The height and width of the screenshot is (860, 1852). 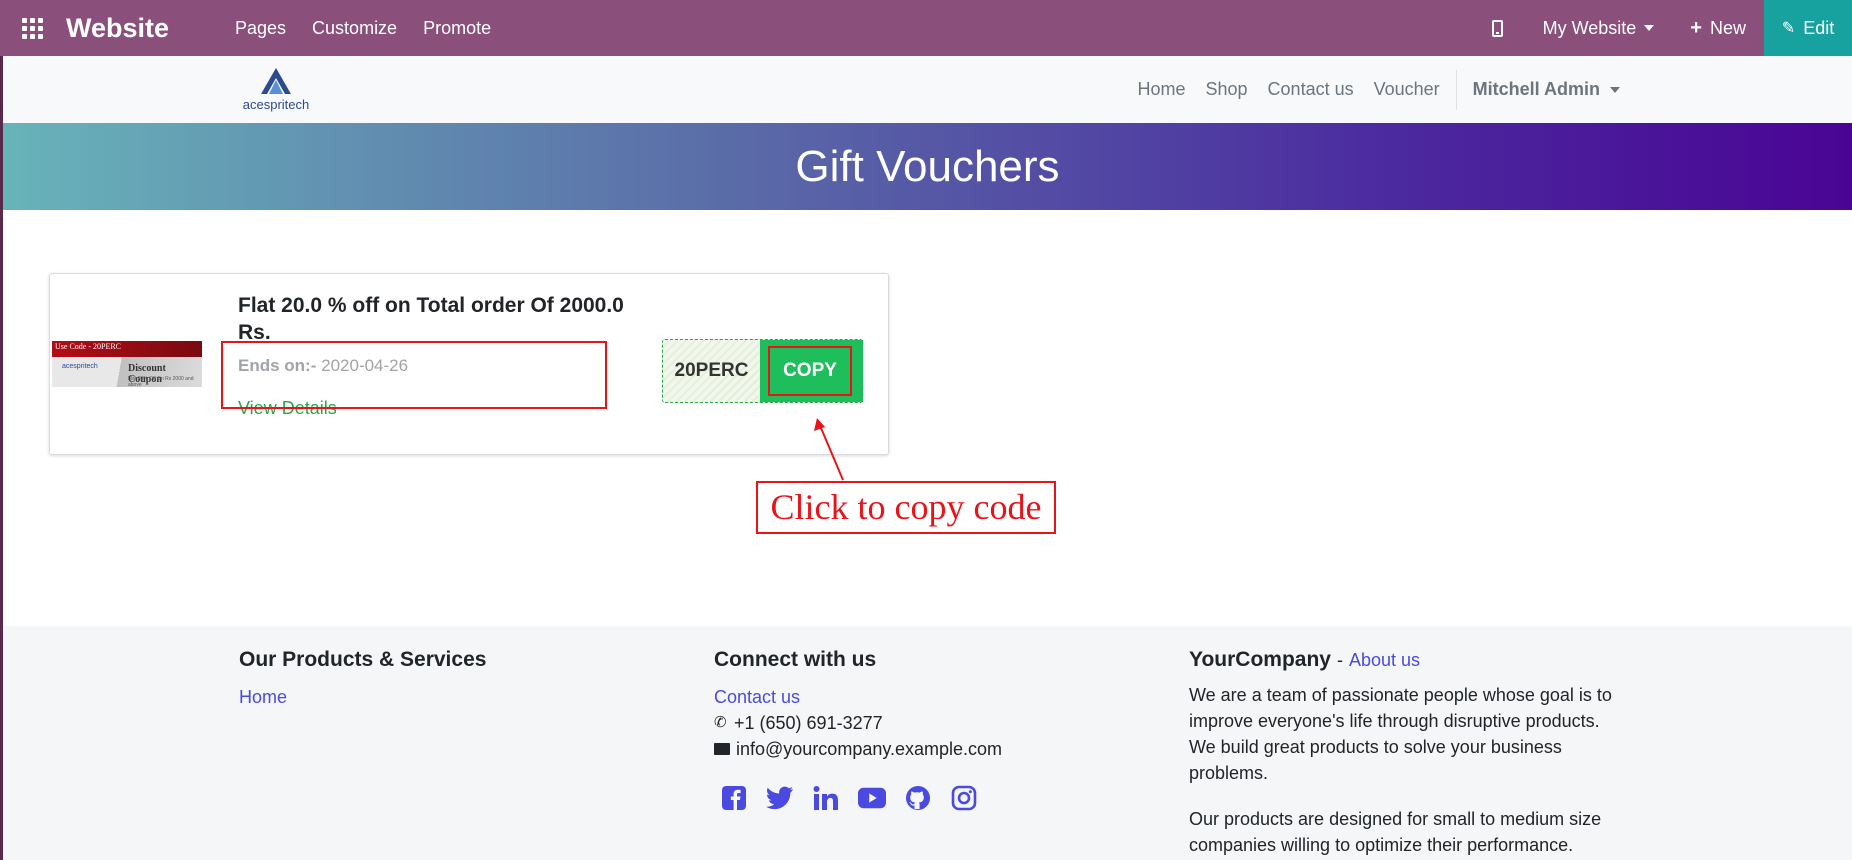 I want to click on footer-phone: ✆ +1 (650) 691-3277, so click(x=858, y=723).